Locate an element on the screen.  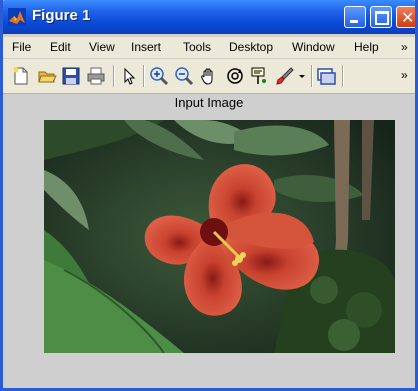
menu-file: File is located at coordinates (21, 47).